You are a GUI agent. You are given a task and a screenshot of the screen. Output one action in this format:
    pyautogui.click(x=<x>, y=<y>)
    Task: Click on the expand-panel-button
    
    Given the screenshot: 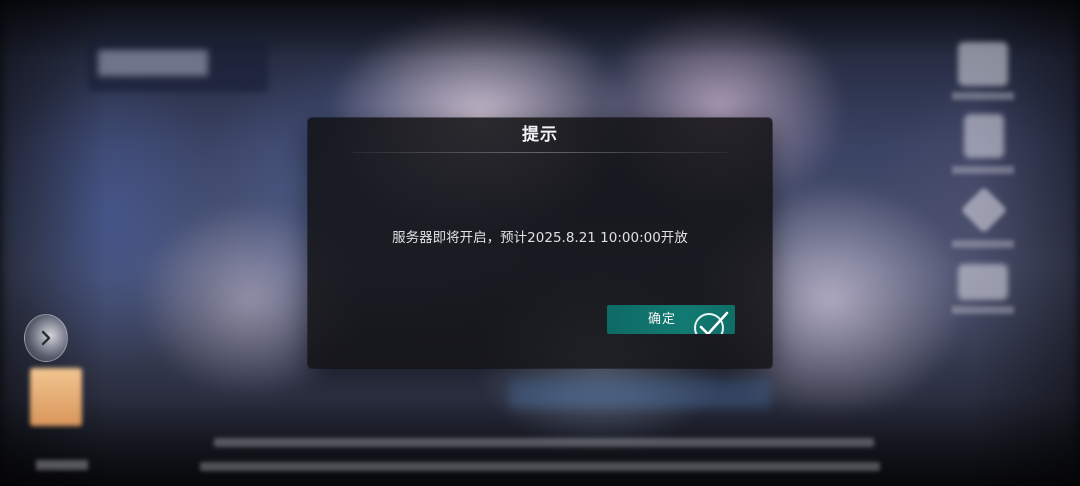 What is the action you would take?
    pyautogui.click(x=46, y=338)
    